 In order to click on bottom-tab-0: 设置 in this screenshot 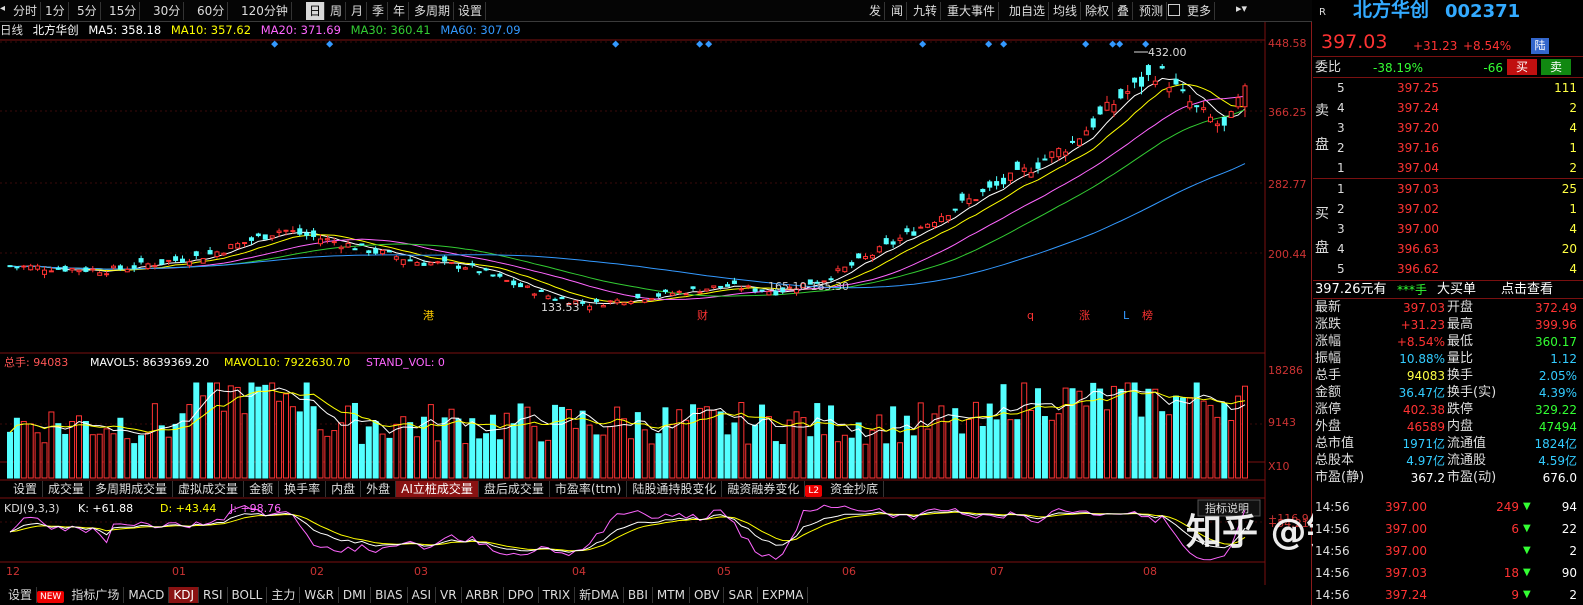, I will do `click(21, 595)`.